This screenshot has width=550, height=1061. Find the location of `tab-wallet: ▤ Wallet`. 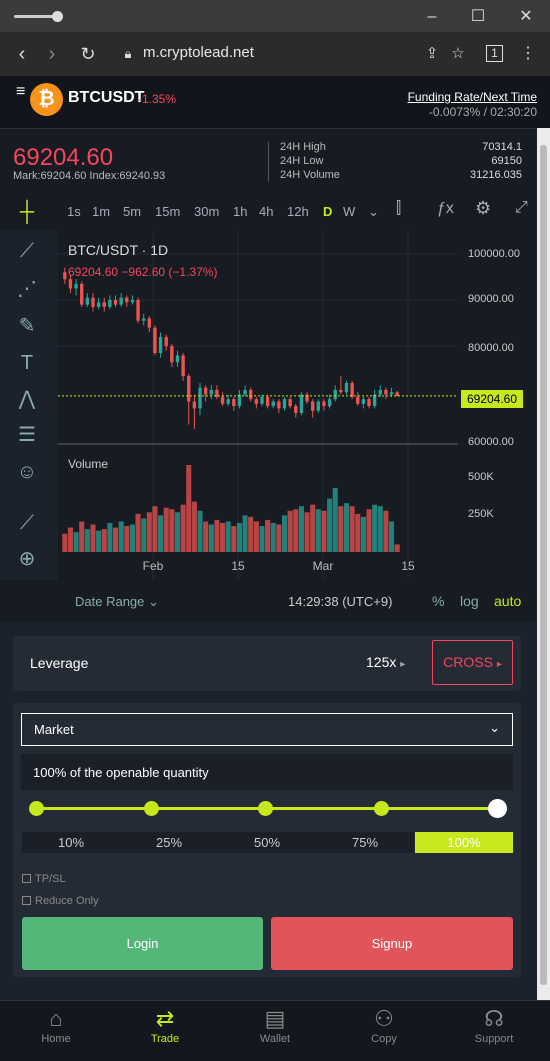

tab-wallet: ▤ Wallet is located at coordinates (275, 1025).